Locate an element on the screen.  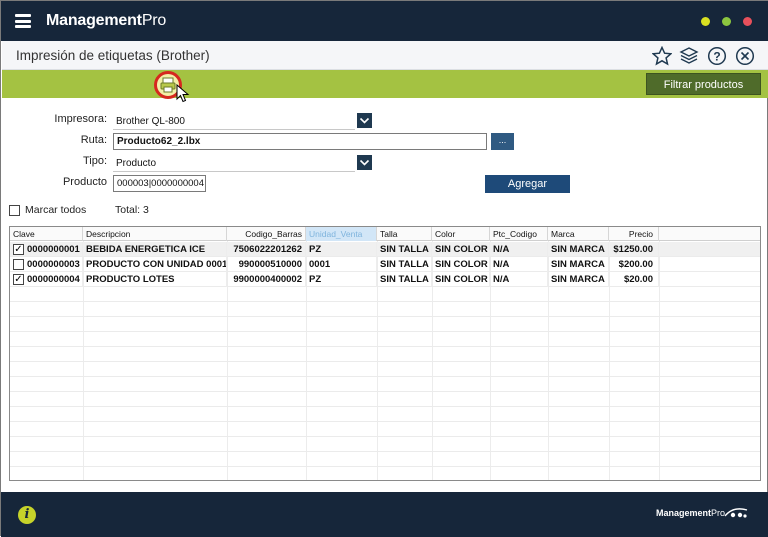
total-count: Total: 3 is located at coordinates (132, 210).